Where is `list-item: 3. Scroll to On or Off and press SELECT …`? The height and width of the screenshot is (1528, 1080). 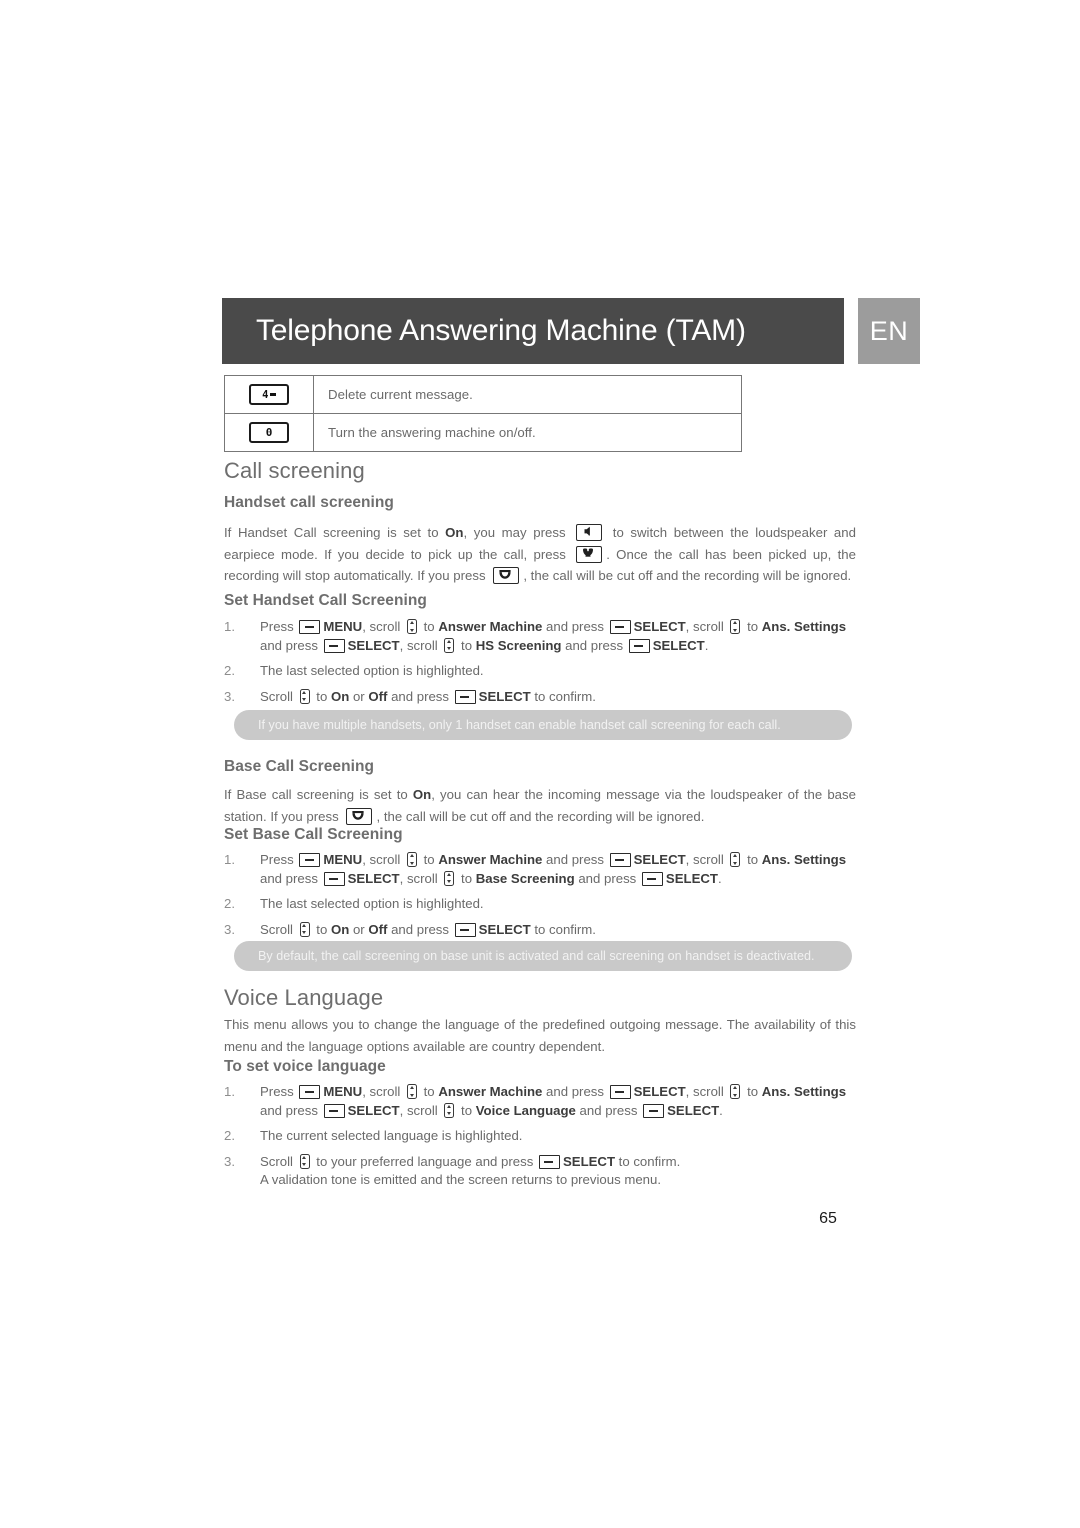
list-item: 3. Scroll to On or Off and press SELECT … is located at coordinates (540, 697).